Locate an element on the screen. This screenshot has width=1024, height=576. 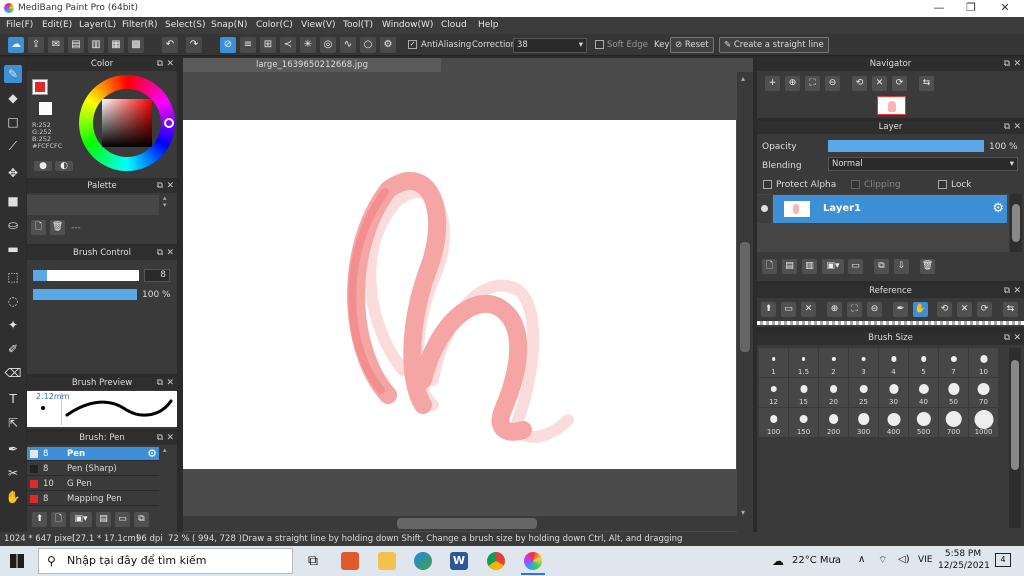
task-view-icon: ⧉ is located at coordinates (313, 561).